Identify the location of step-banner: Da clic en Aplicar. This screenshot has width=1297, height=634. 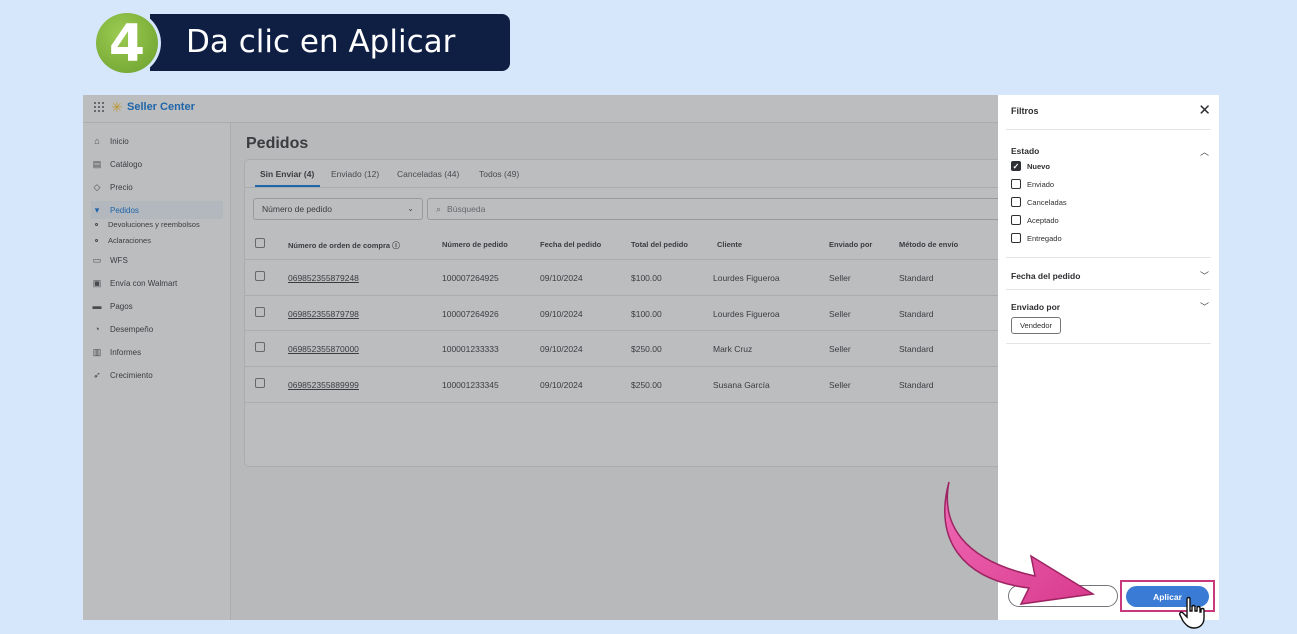
(330, 42).